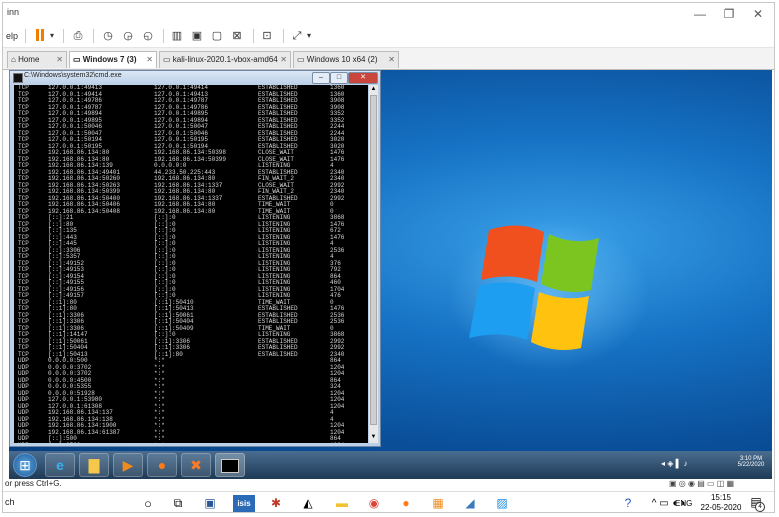 The image size is (779, 517). What do you see at coordinates (191, 442) in the screenshot?
I see `netstat-row: UDP [::]:3702 *:* 1204` at bounding box center [191, 442].